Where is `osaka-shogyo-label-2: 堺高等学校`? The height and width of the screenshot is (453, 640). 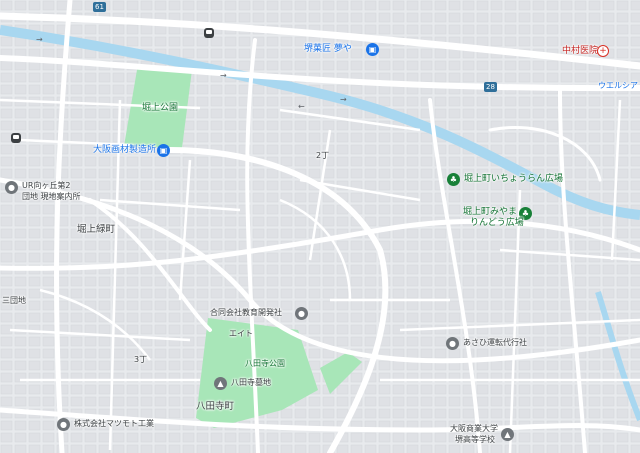 osaka-shogyo-label-2: 堺高等学校 is located at coordinates (475, 440).